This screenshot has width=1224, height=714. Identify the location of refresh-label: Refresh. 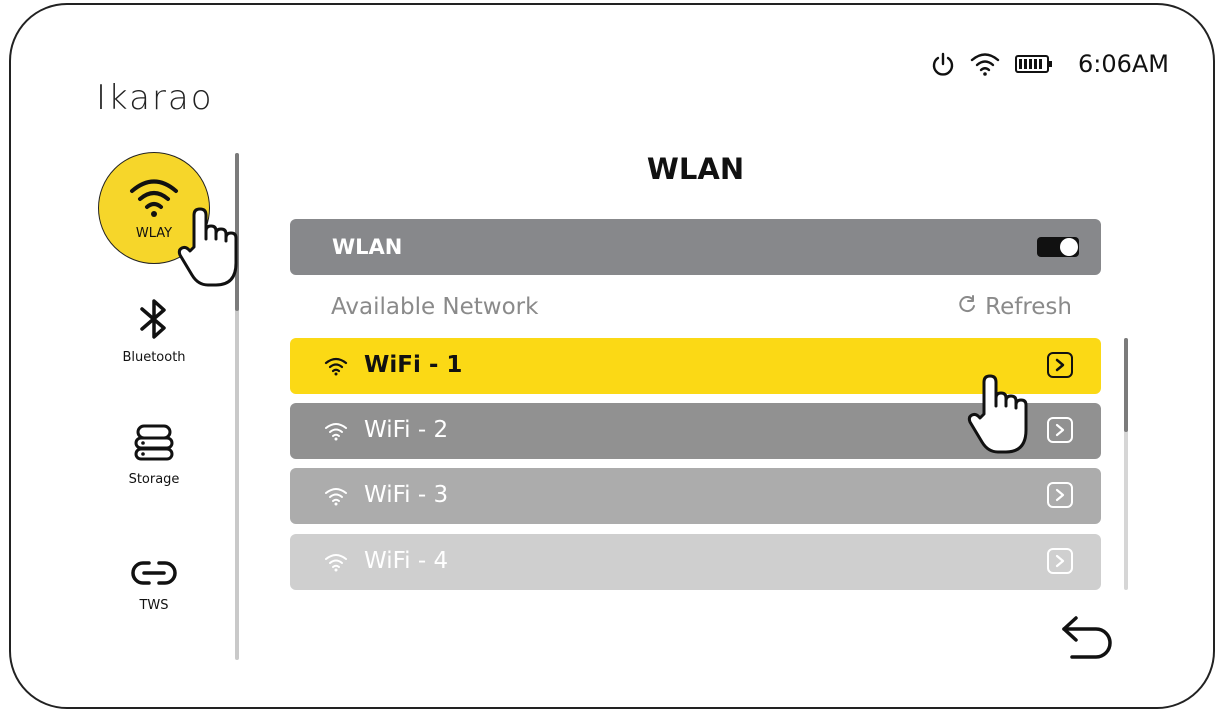
(1028, 307).